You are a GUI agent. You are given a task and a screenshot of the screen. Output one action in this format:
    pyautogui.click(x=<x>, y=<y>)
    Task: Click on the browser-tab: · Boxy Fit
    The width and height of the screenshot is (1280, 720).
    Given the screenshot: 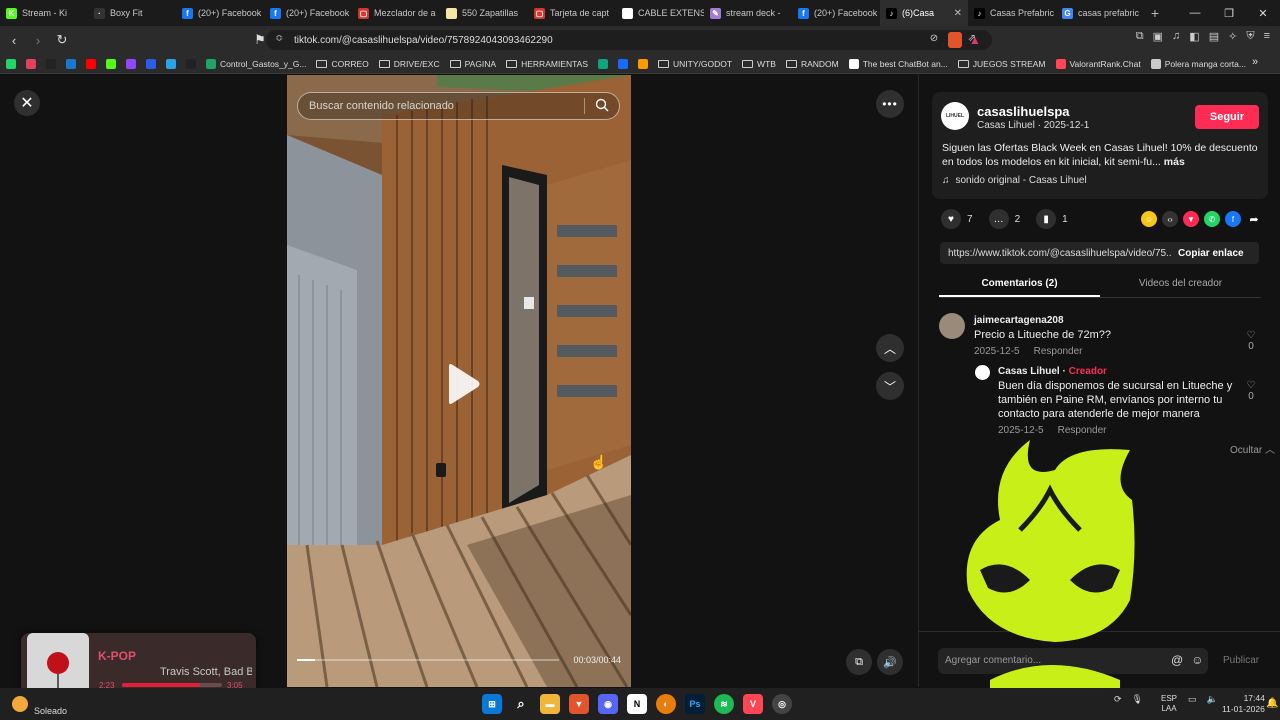 What is the action you would take?
    pyautogui.click(x=132, y=13)
    